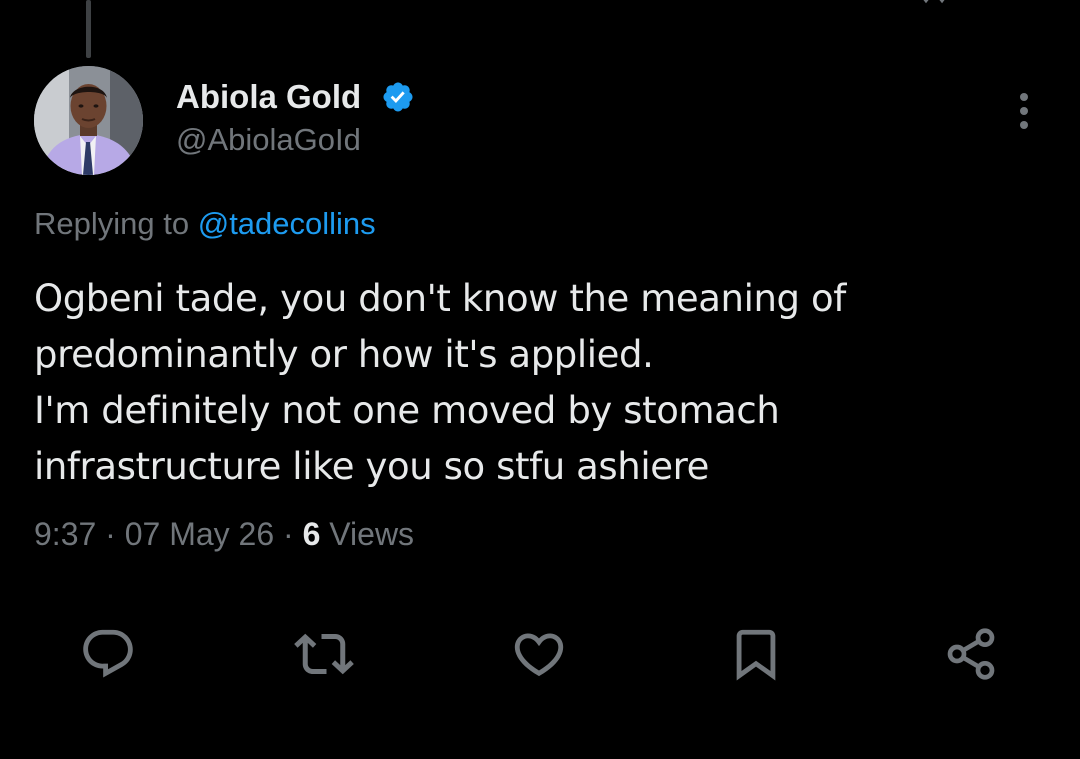 Image resolution: width=1080 pixels, height=759 pixels. I want to click on like-icon, so click(539, 655).